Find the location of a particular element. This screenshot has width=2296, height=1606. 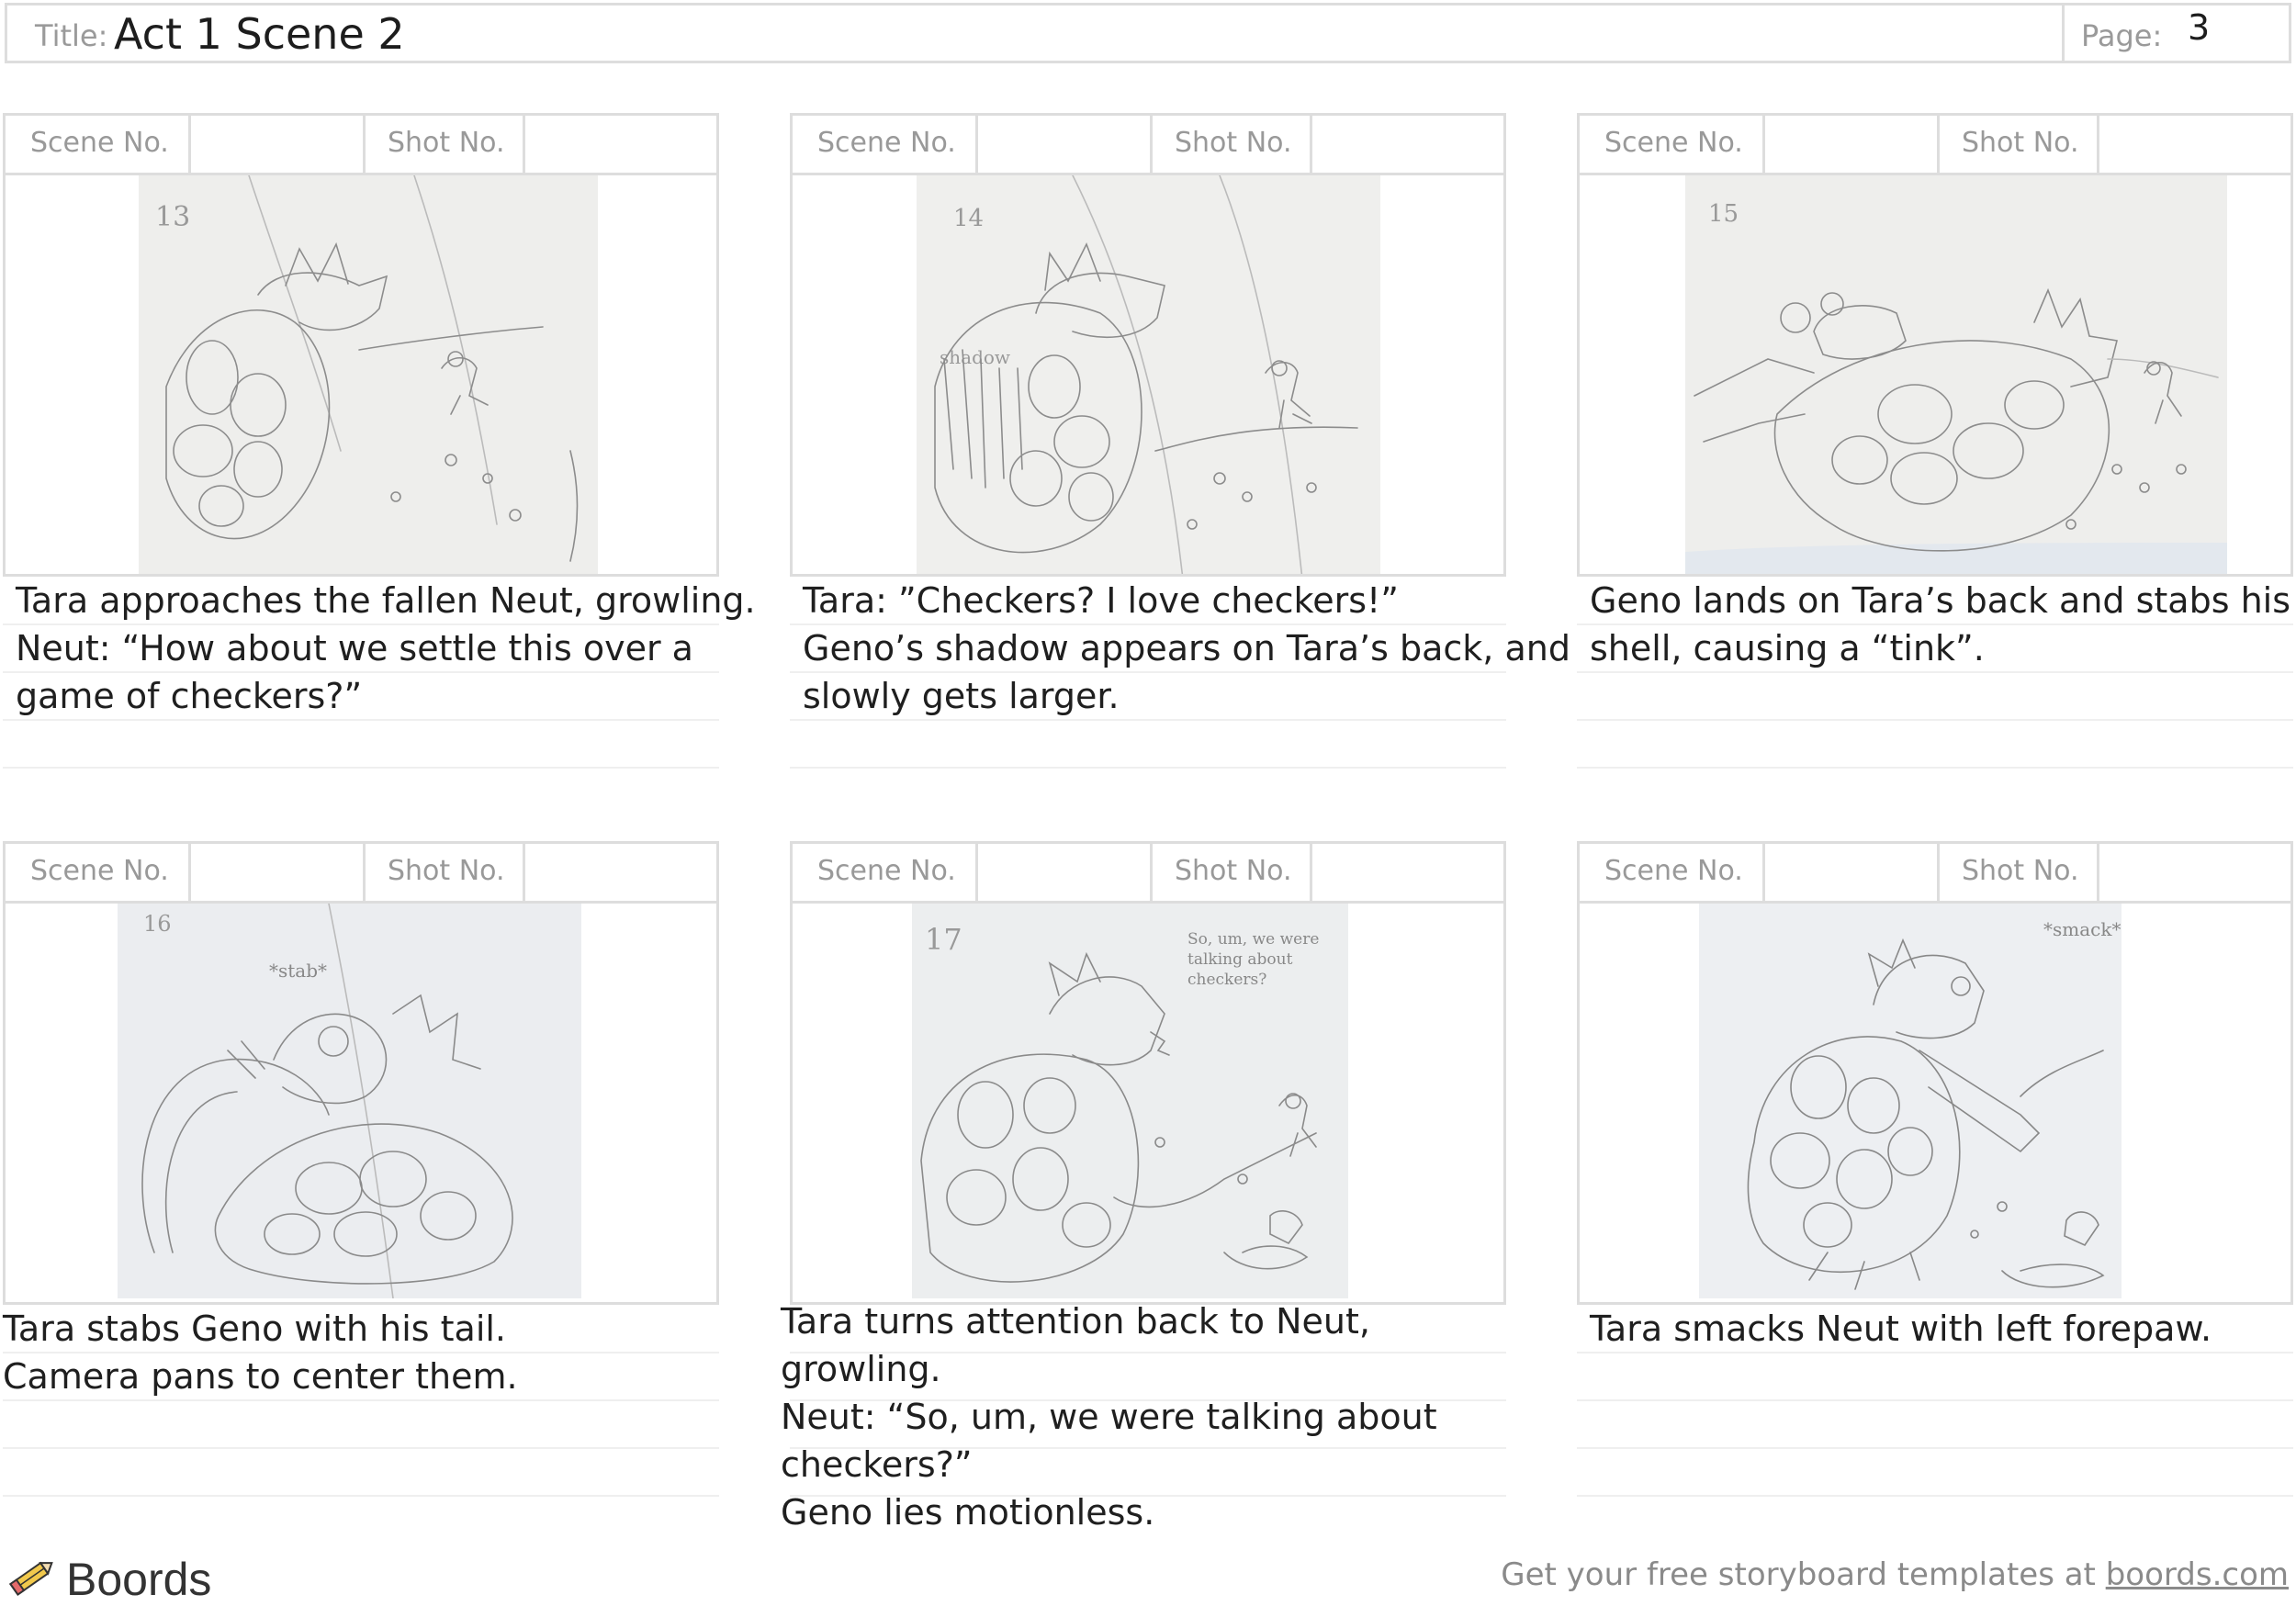

description-line: game of checkers?” is located at coordinates (189, 696).